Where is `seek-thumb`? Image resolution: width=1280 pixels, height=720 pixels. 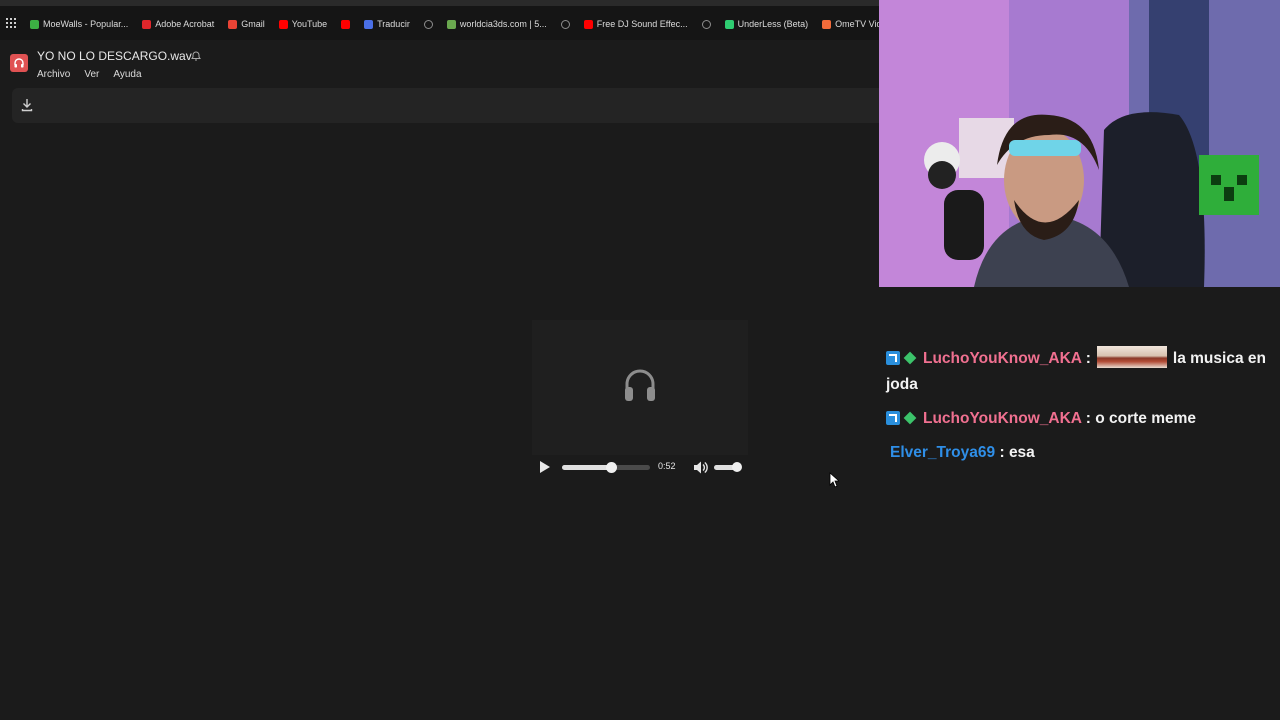 seek-thumb is located at coordinates (612, 467).